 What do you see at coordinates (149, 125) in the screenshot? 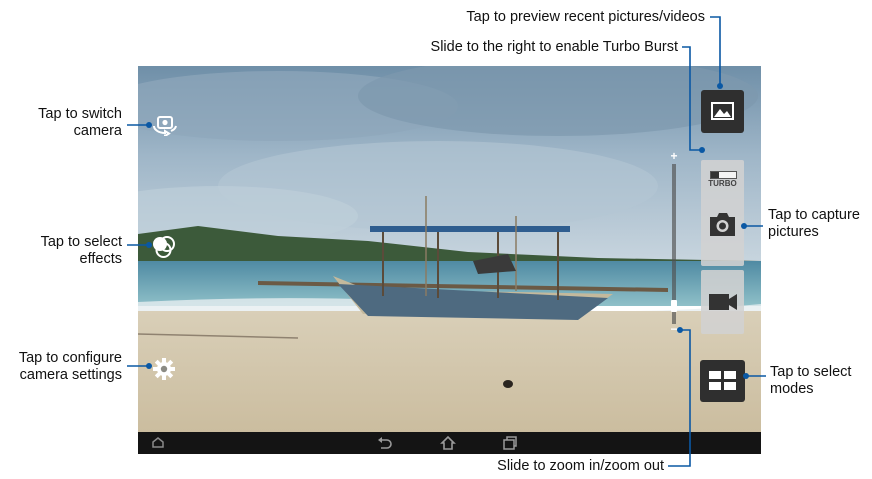
I see `callout-dot-switch` at bounding box center [149, 125].